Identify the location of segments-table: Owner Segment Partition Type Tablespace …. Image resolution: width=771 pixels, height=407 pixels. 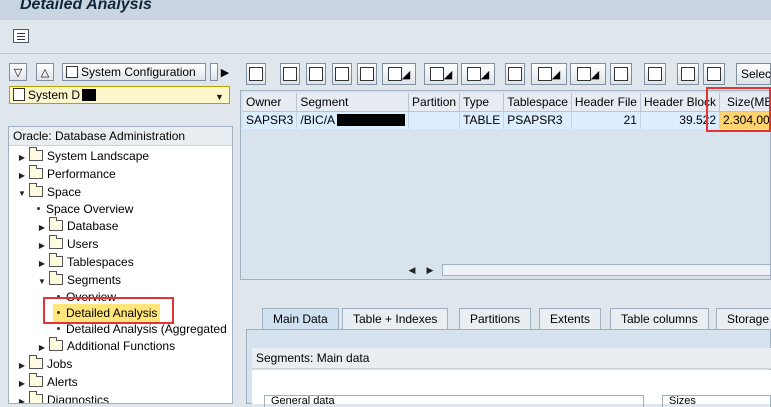
(507, 111).